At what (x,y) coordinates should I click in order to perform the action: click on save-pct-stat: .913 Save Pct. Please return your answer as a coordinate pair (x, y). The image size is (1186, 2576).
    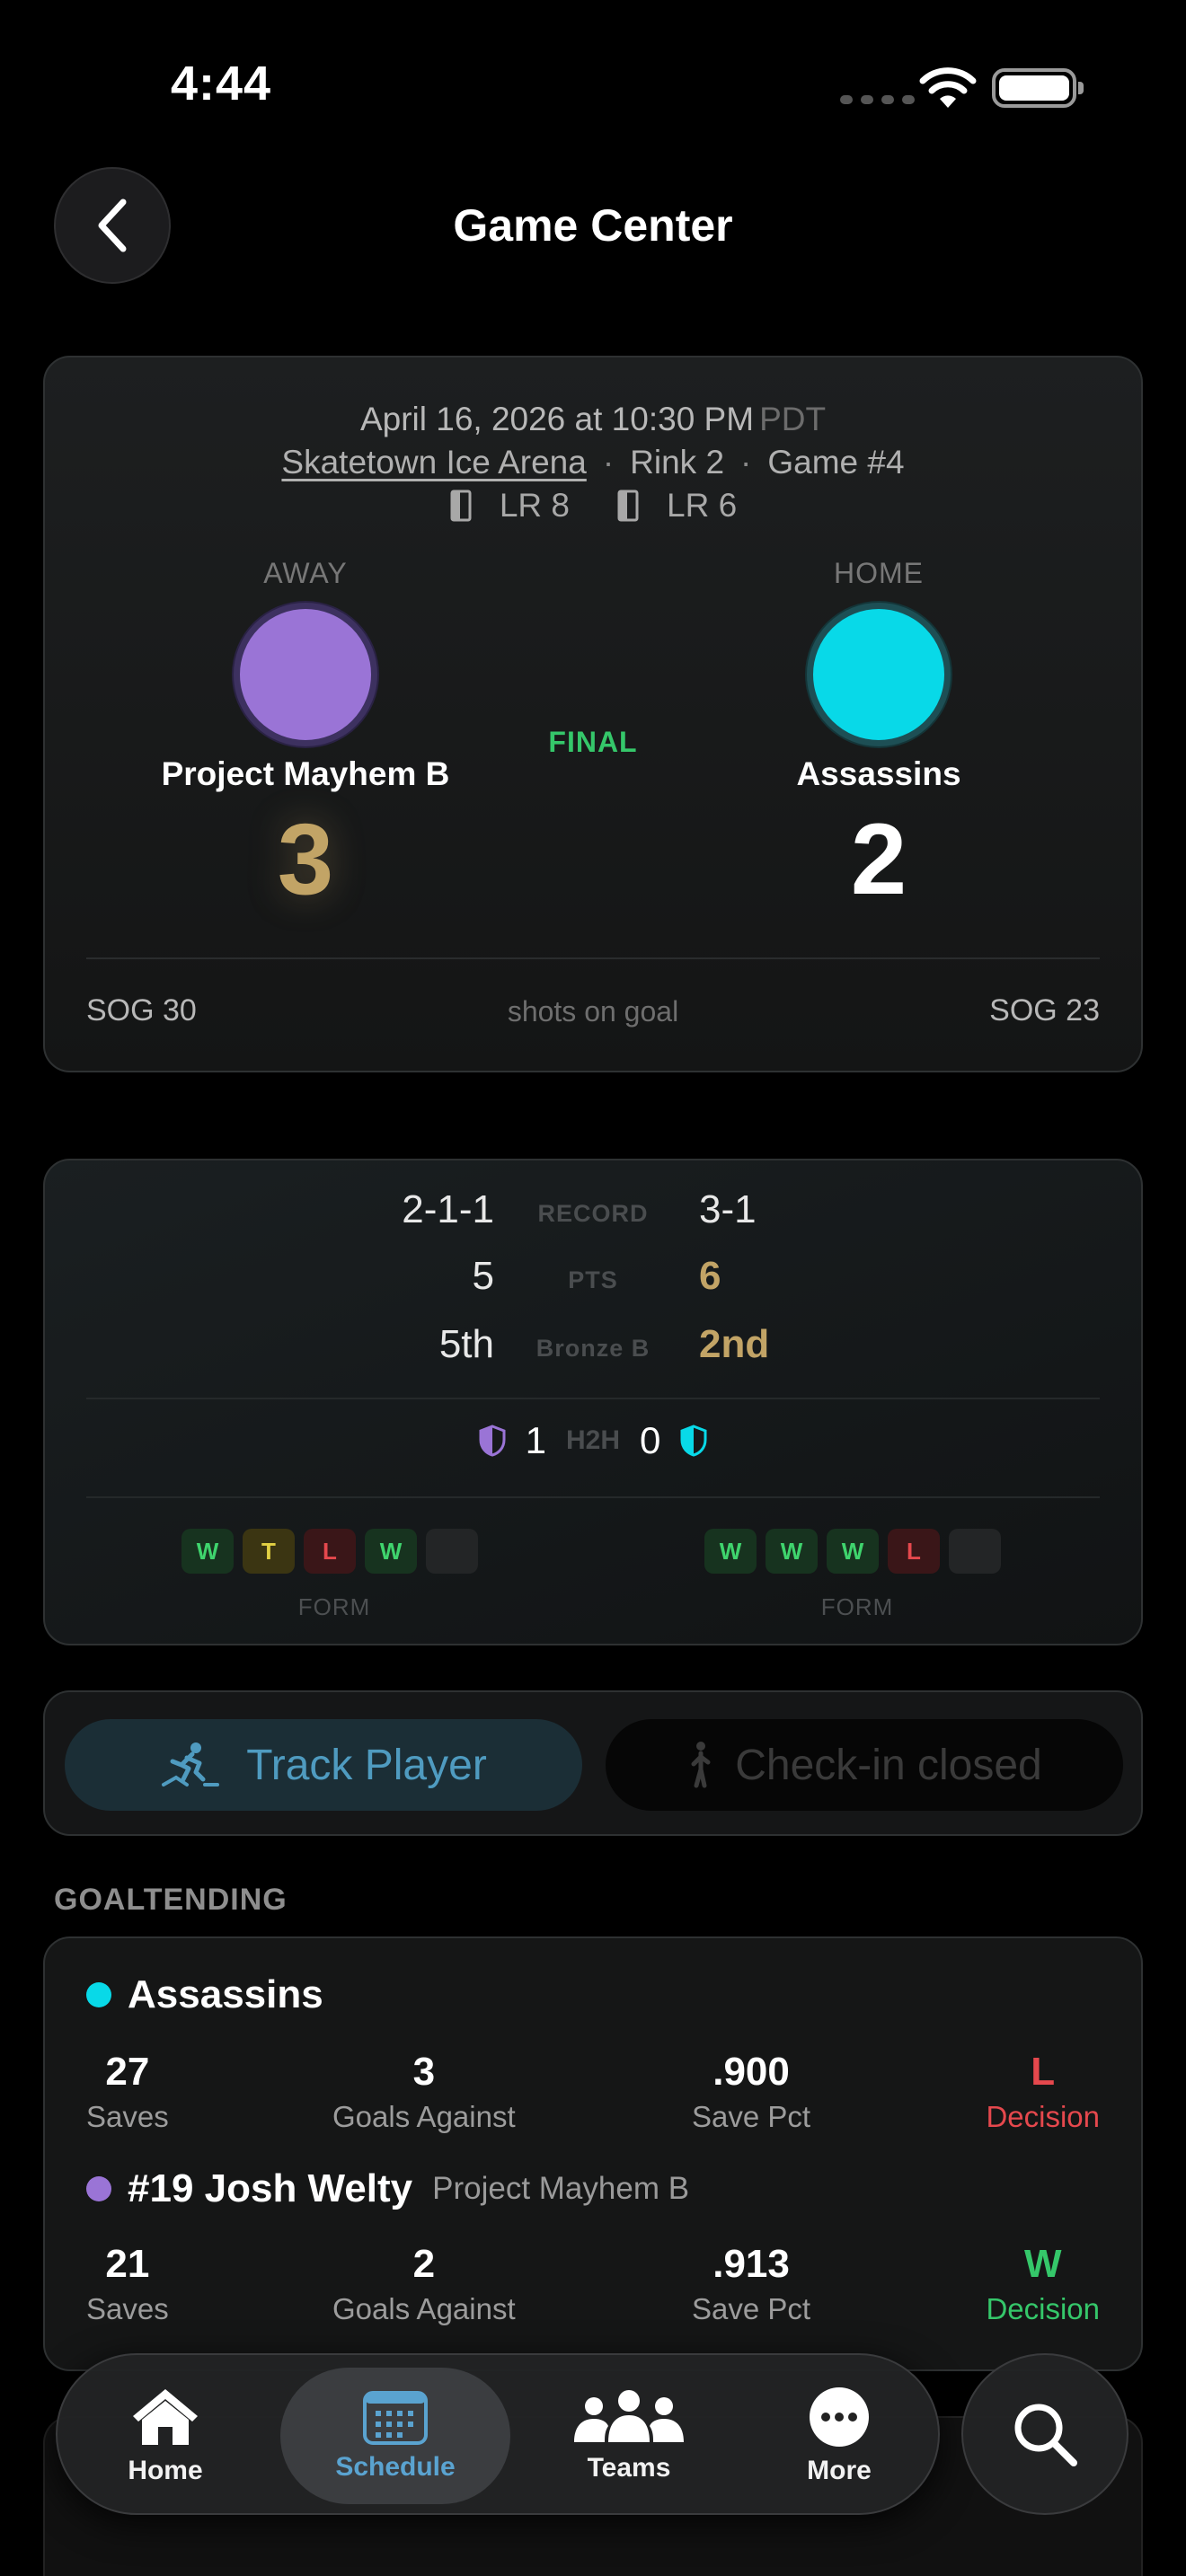
    Looking at the image, I should click on (751, 2284).